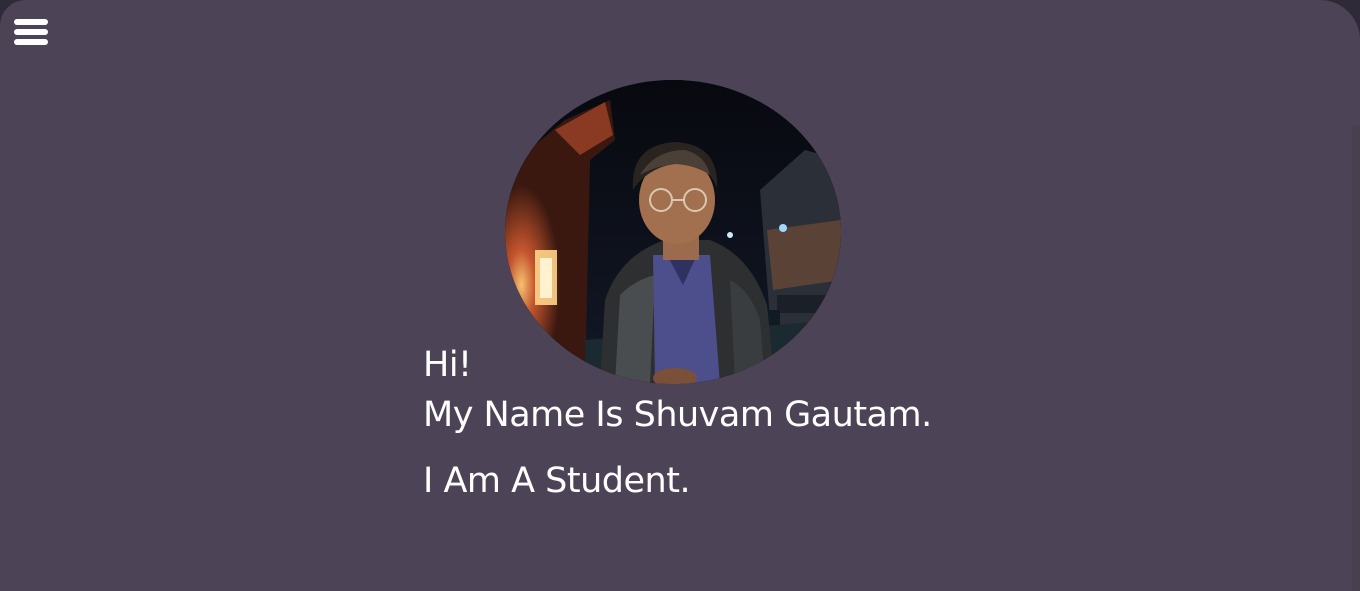 This screenshot has height=591, width=1360. What do you see at coordinates (673, 232) in the screenshot?
I see `profile-photo` at bounding box center [673, 232].